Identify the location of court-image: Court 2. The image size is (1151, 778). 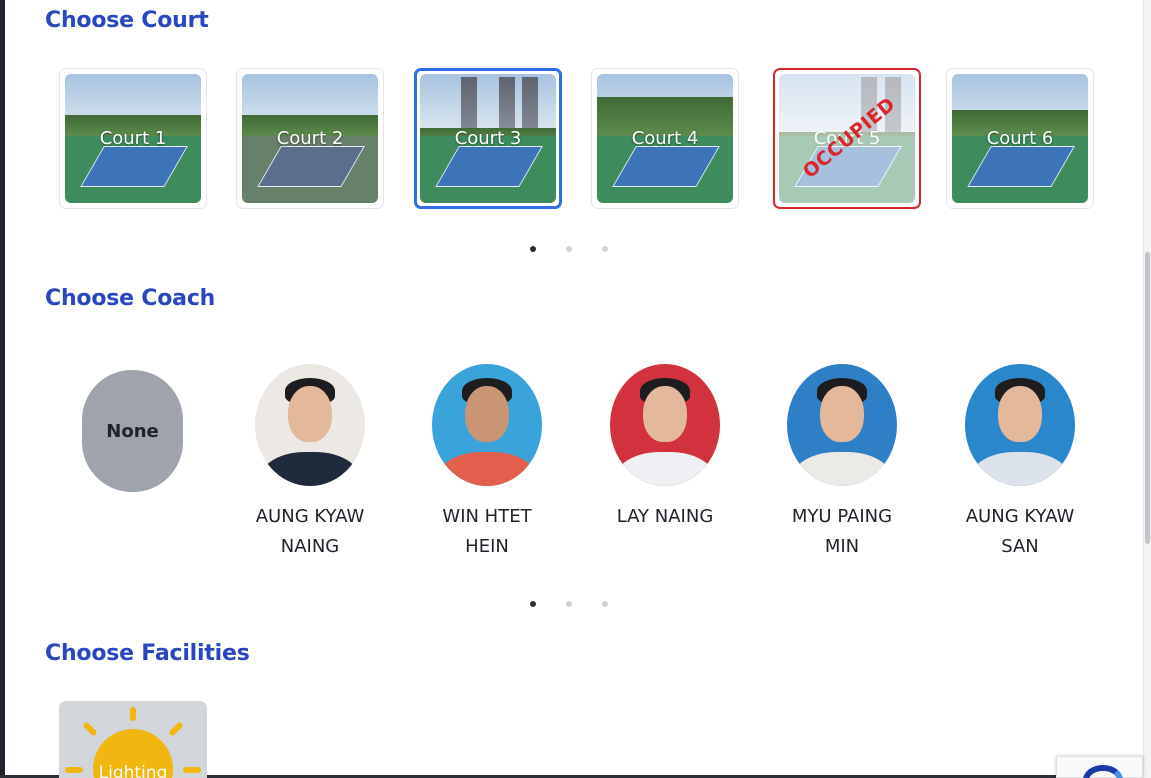
(310, 138).